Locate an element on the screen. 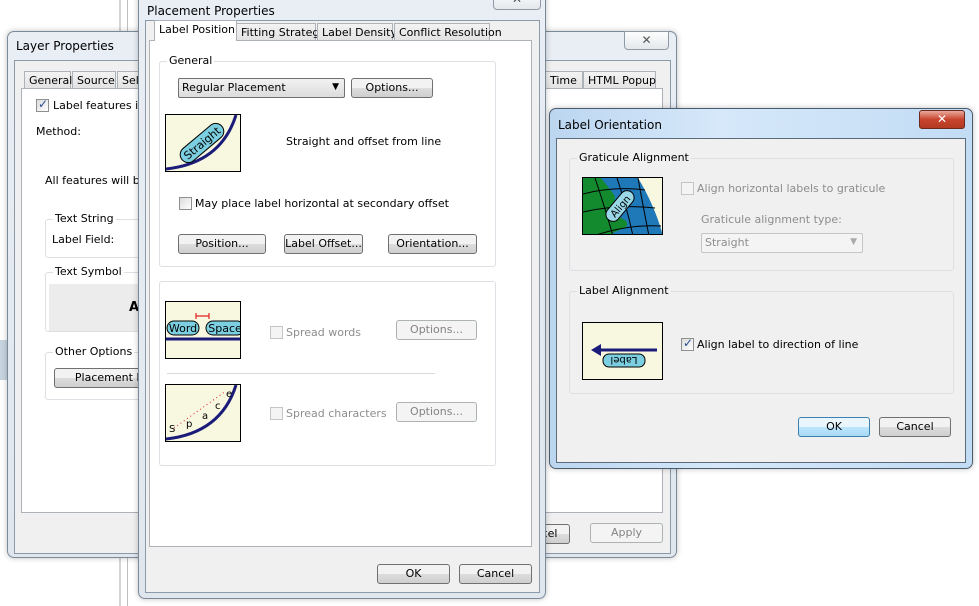 The height and width of the screenshot is (606, 979). group-label: Text String is located at coordinates (84, 218).